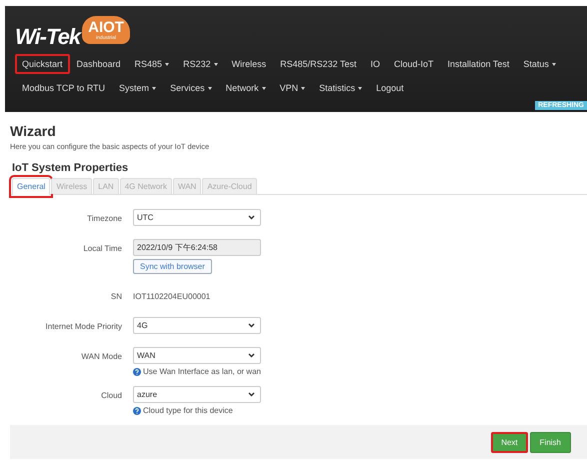  Describe the element at coordinates (111, 395) in the screenshot. I see `field-label: Cloud` at that location.